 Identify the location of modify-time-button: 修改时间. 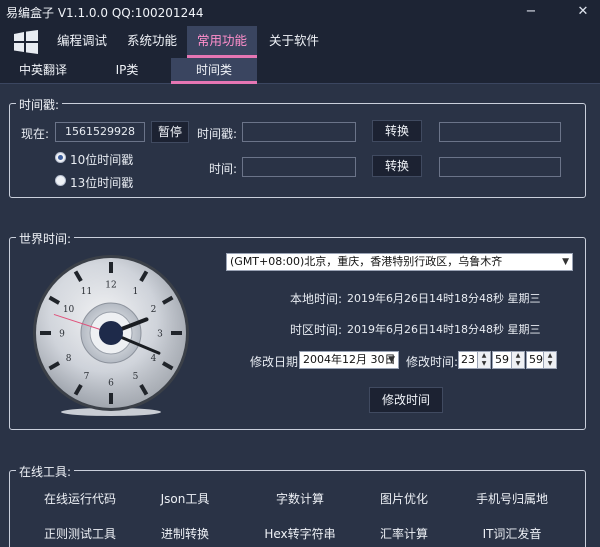
(406, 400).